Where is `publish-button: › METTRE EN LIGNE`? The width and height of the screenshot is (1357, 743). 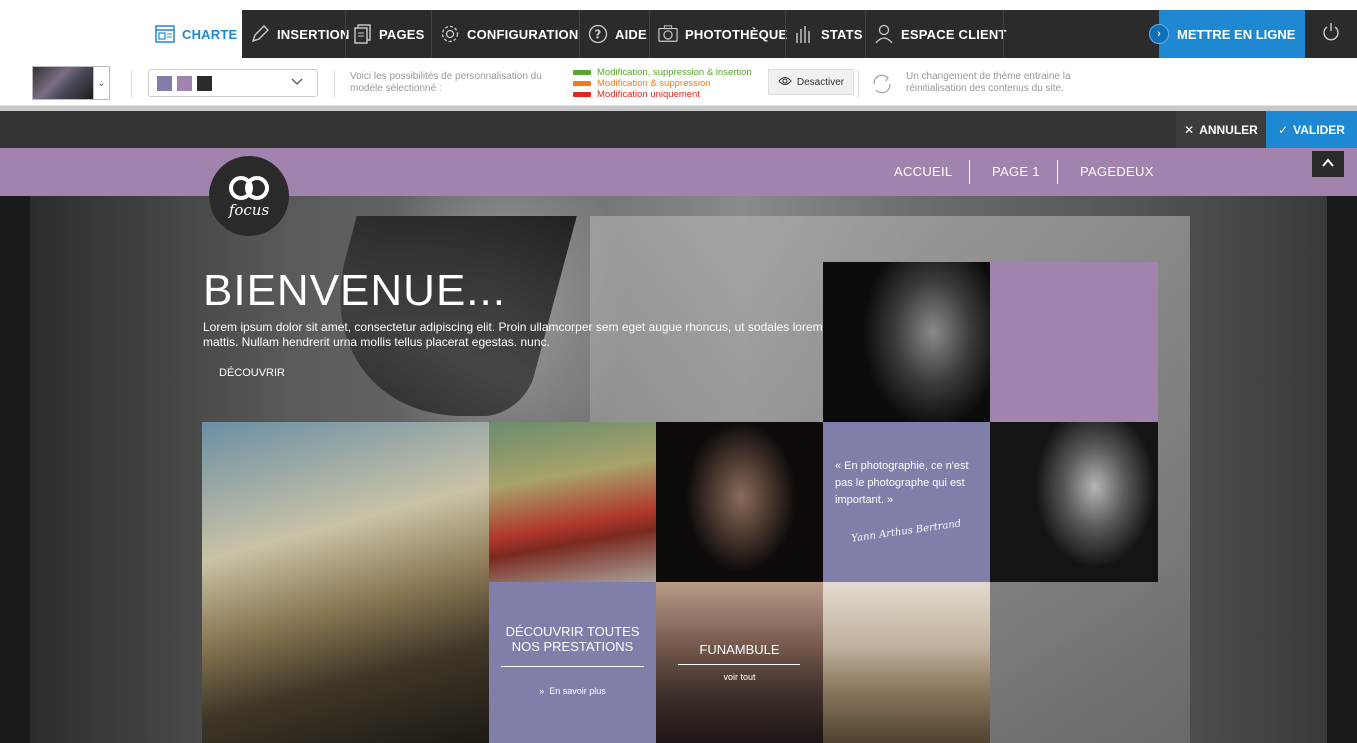 publish-button: › METTRE EN LIGNE is located at coordinates (1227, 34).